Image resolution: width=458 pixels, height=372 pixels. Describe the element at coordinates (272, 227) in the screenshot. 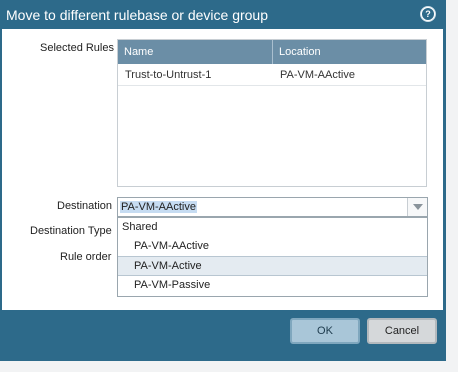

I see `option-shared: Shared` at that location.